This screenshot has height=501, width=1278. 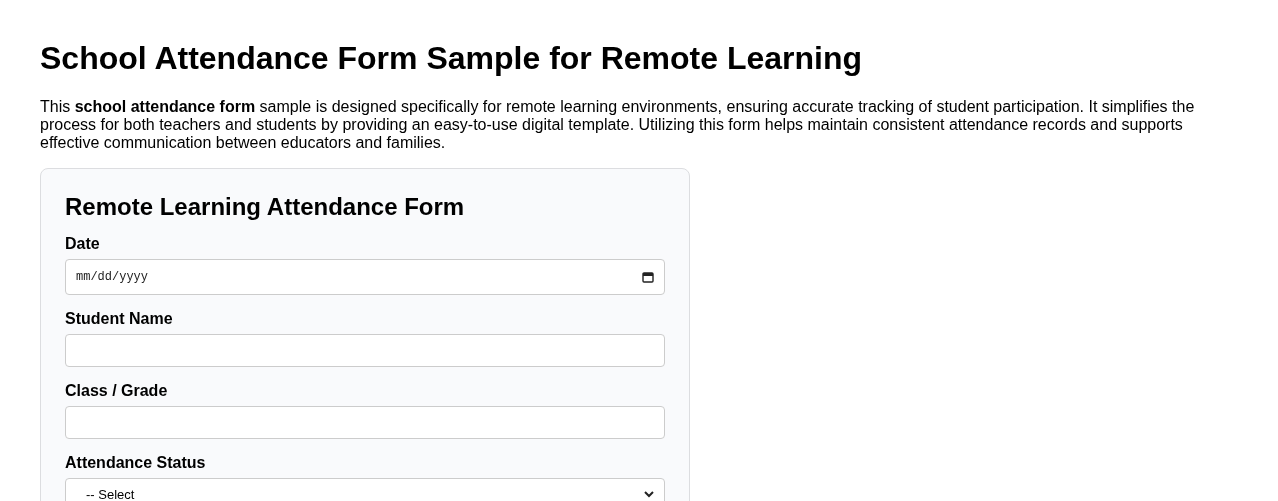 What do you see at coordinates (649, 494) in the screenshot?
I see `chevron-icon` at bounding box center [649, 494].